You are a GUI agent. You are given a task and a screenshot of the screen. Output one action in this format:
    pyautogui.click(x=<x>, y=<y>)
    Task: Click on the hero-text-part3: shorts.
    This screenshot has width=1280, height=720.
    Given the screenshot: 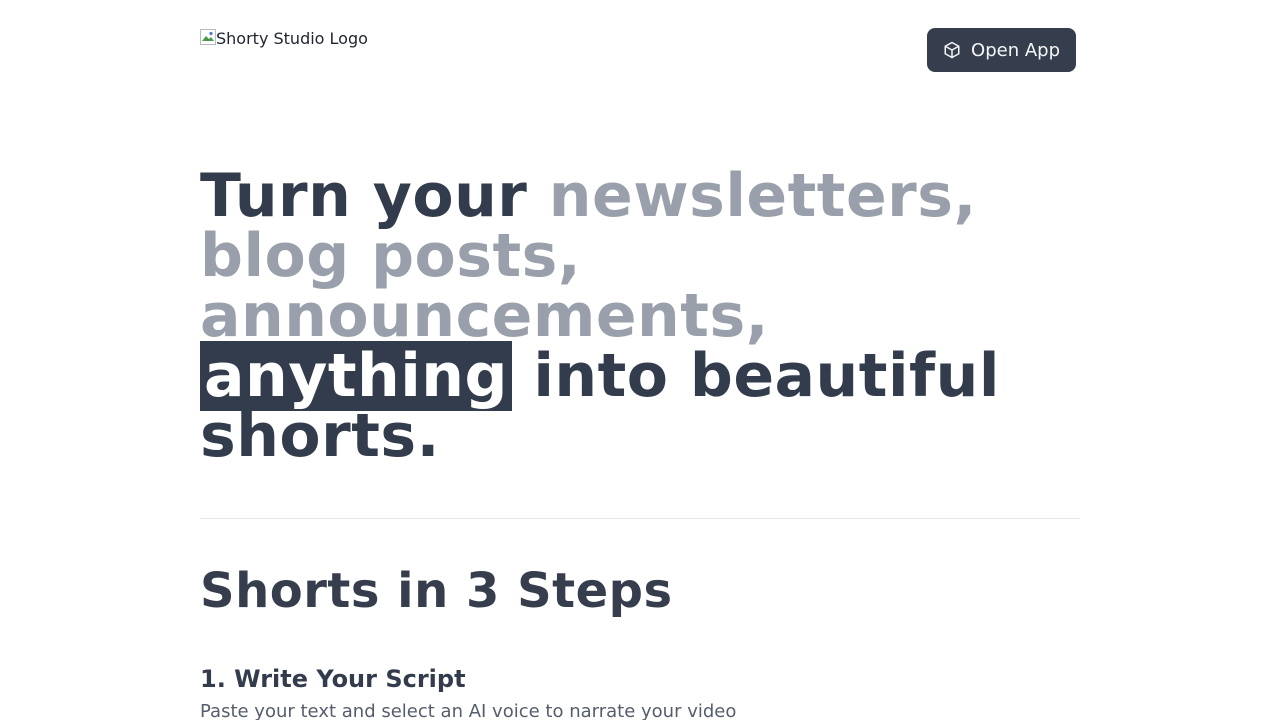 What is the action you would take?
    pyautogui.click(x=320, y=436)
    